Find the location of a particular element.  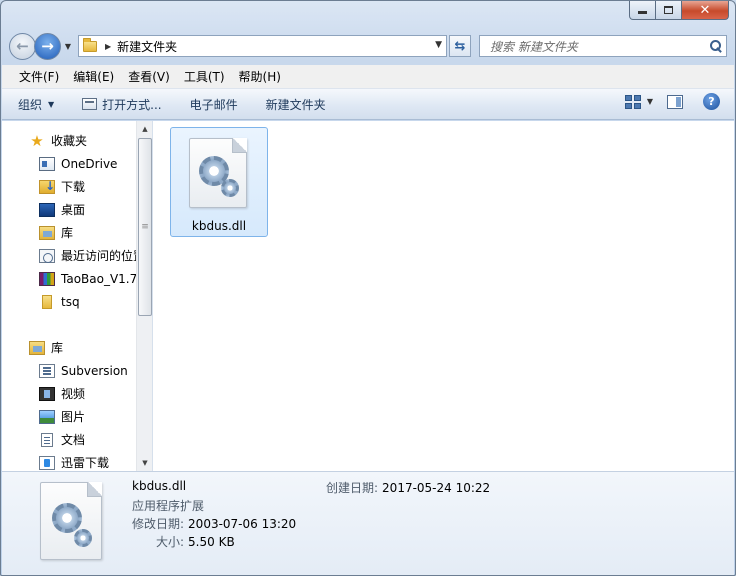

menu-file: 文件(F) is located at coordinates (39, 76).